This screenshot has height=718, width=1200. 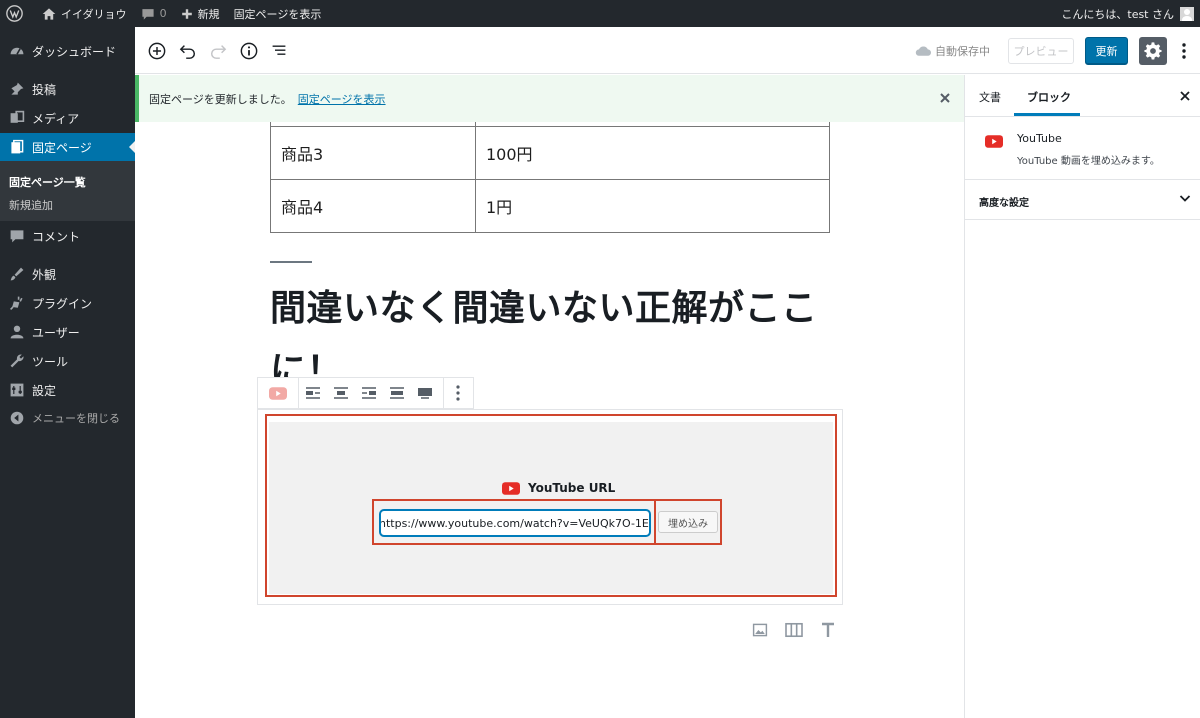 What do you see at coordinates (16, 303) in the screenshot?
I see `plugin-icon` at bounding box center [16, 303].